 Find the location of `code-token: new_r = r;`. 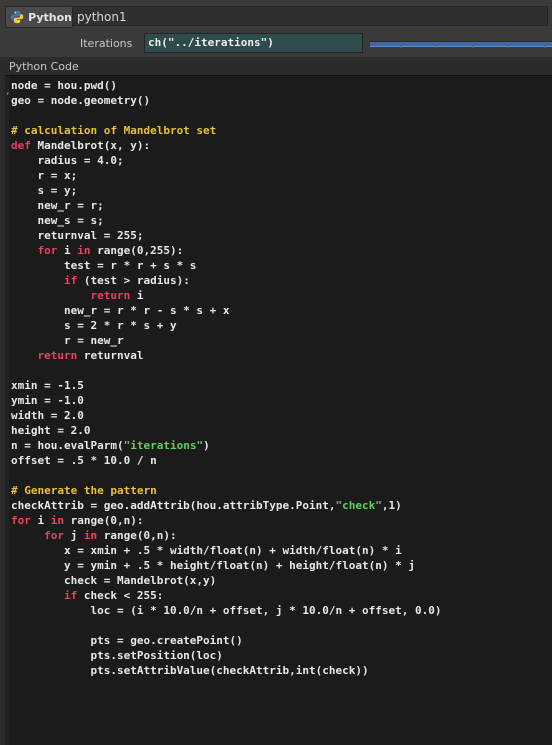

code-token: new_r = r; is located at coordinates (57, 205).